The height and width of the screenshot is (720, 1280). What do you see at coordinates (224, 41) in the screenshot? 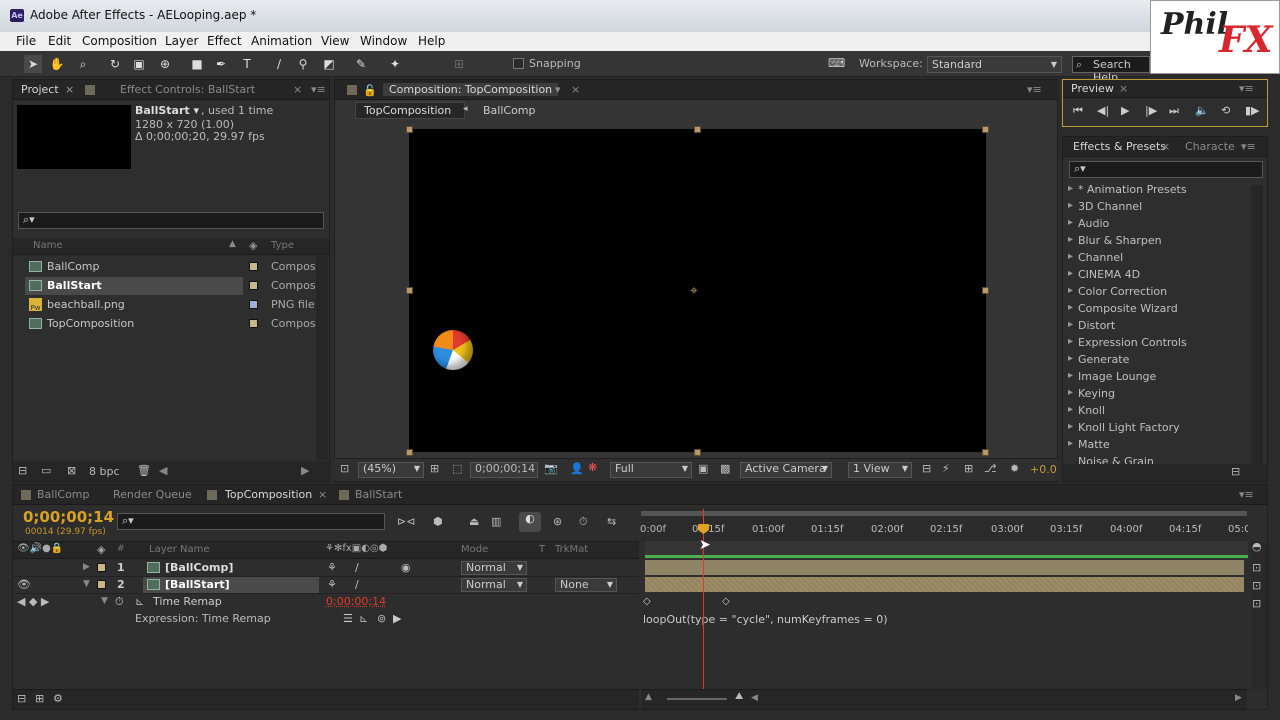
I see `menu-effect: Effect` at bounding box center [224, 41].